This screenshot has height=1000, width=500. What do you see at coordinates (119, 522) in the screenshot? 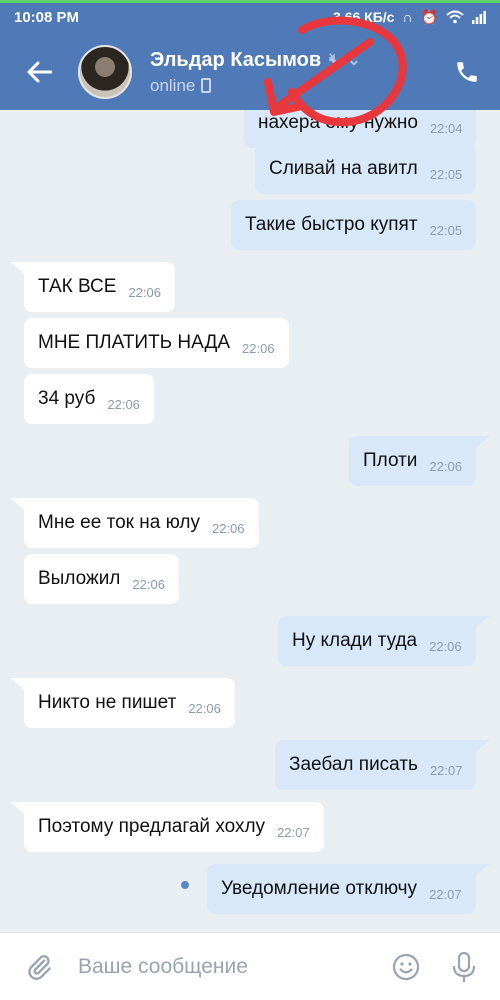
I see `message-text: Мне ее ток на юлу` at bounding box center [119, 522].